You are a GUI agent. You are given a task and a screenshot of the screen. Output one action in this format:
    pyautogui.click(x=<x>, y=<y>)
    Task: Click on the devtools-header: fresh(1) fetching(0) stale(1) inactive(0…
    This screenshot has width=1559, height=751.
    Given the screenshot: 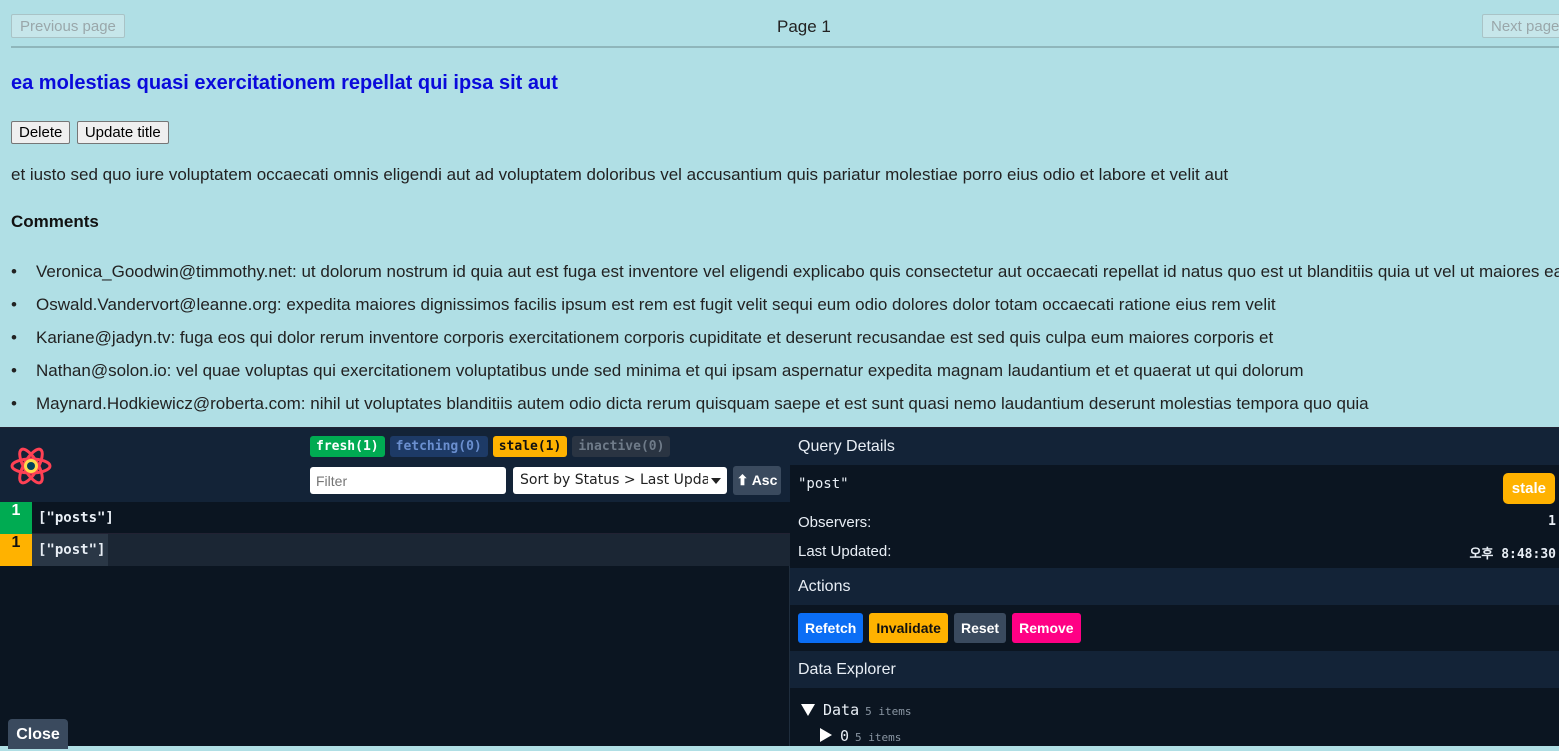 What is the action you would take?
    pyautogui.click(x=395, y=465)
    